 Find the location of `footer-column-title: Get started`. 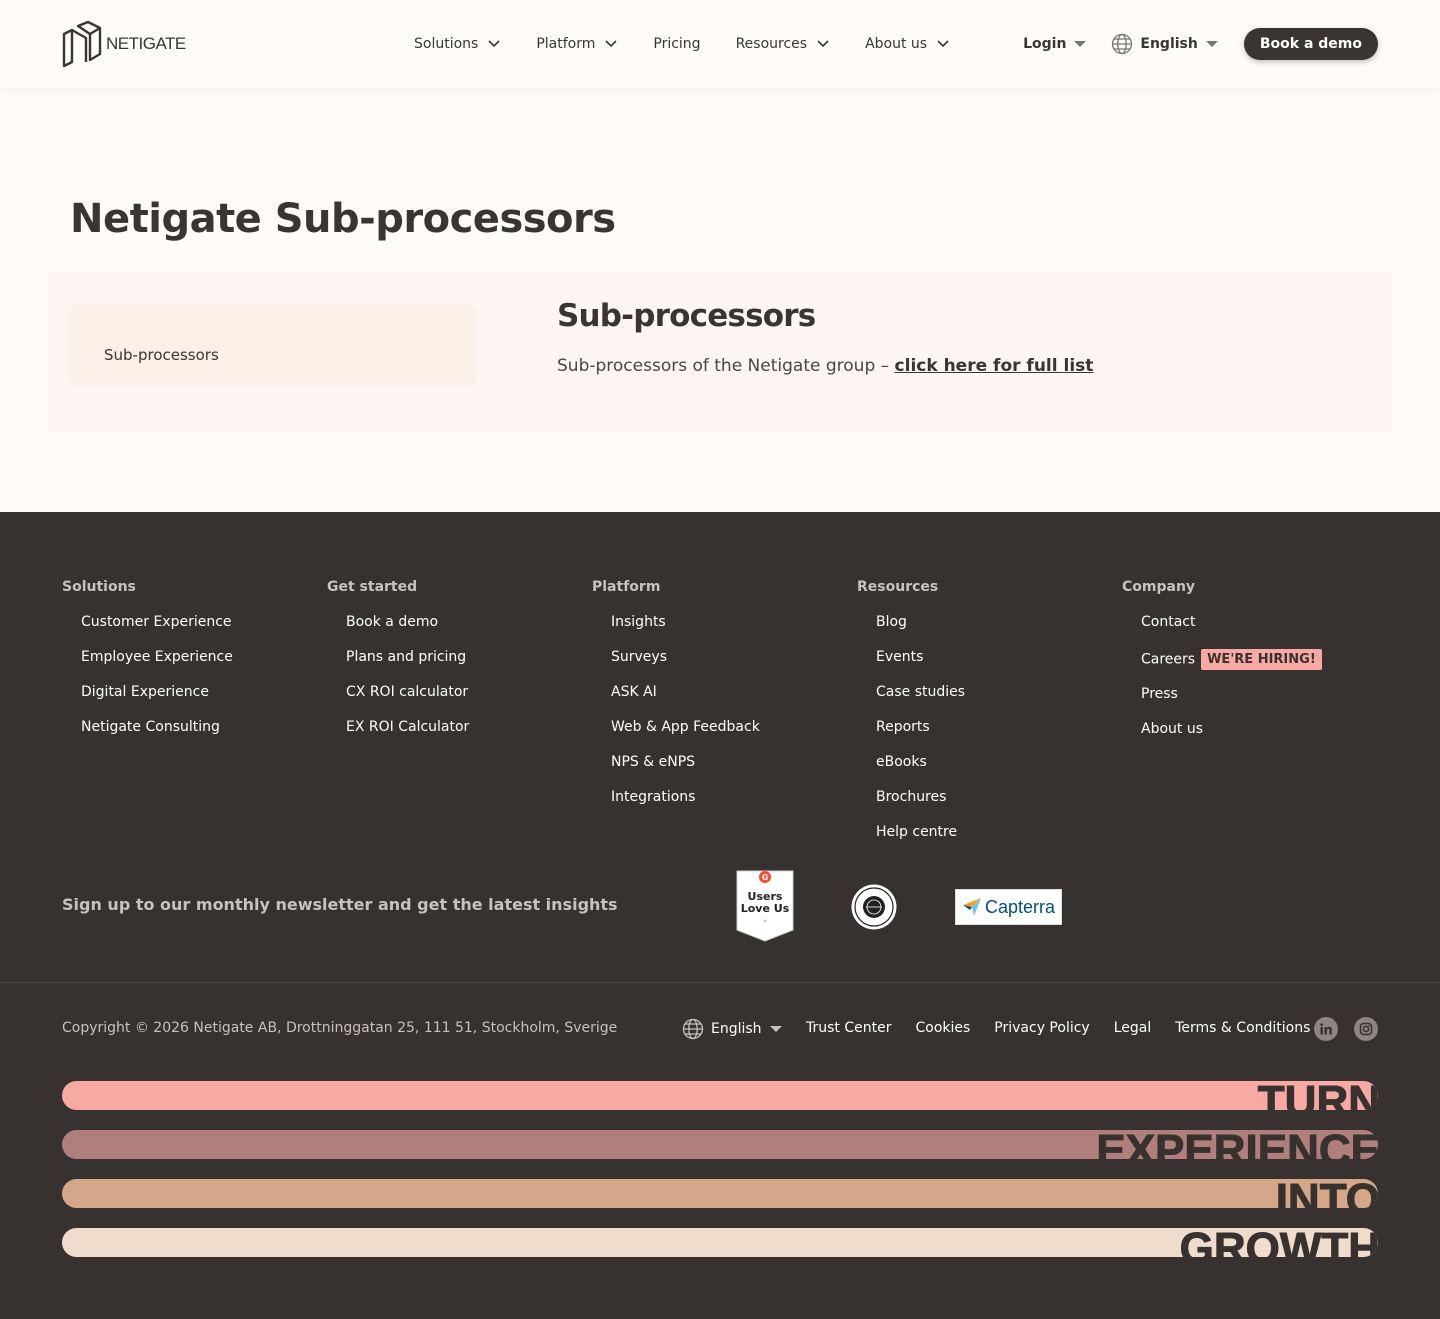

footer-column-title: Get started is located at coordinates (372, 587).